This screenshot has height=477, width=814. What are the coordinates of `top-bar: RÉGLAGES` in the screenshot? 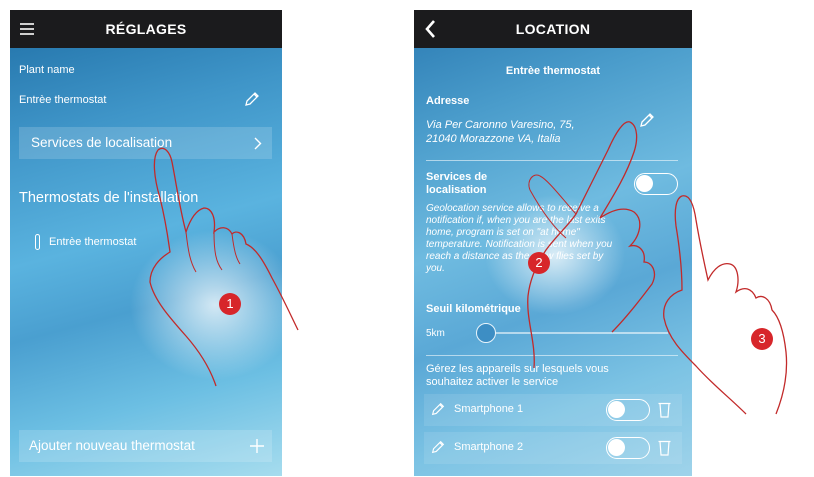 It's located at (146, 29).